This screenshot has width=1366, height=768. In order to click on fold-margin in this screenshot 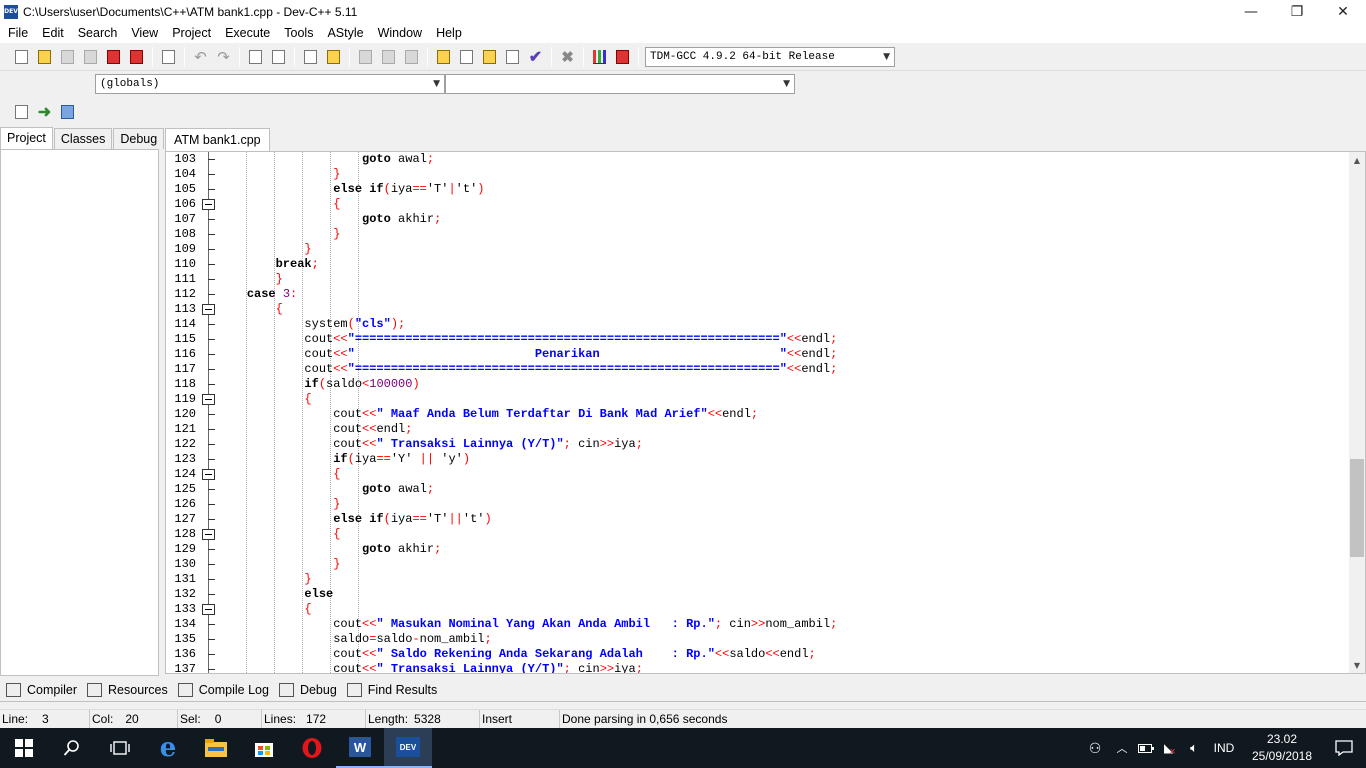, I will do `click(209, 412)`.